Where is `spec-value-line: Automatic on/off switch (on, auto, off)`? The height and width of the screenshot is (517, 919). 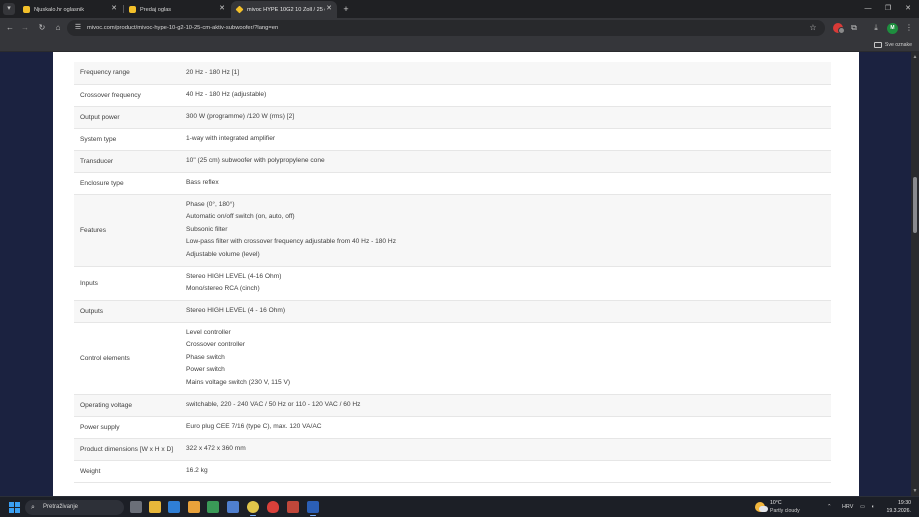
spec-value-line: Automatic on/off switch (on, auto, off) is located at coordinates (240, 217).